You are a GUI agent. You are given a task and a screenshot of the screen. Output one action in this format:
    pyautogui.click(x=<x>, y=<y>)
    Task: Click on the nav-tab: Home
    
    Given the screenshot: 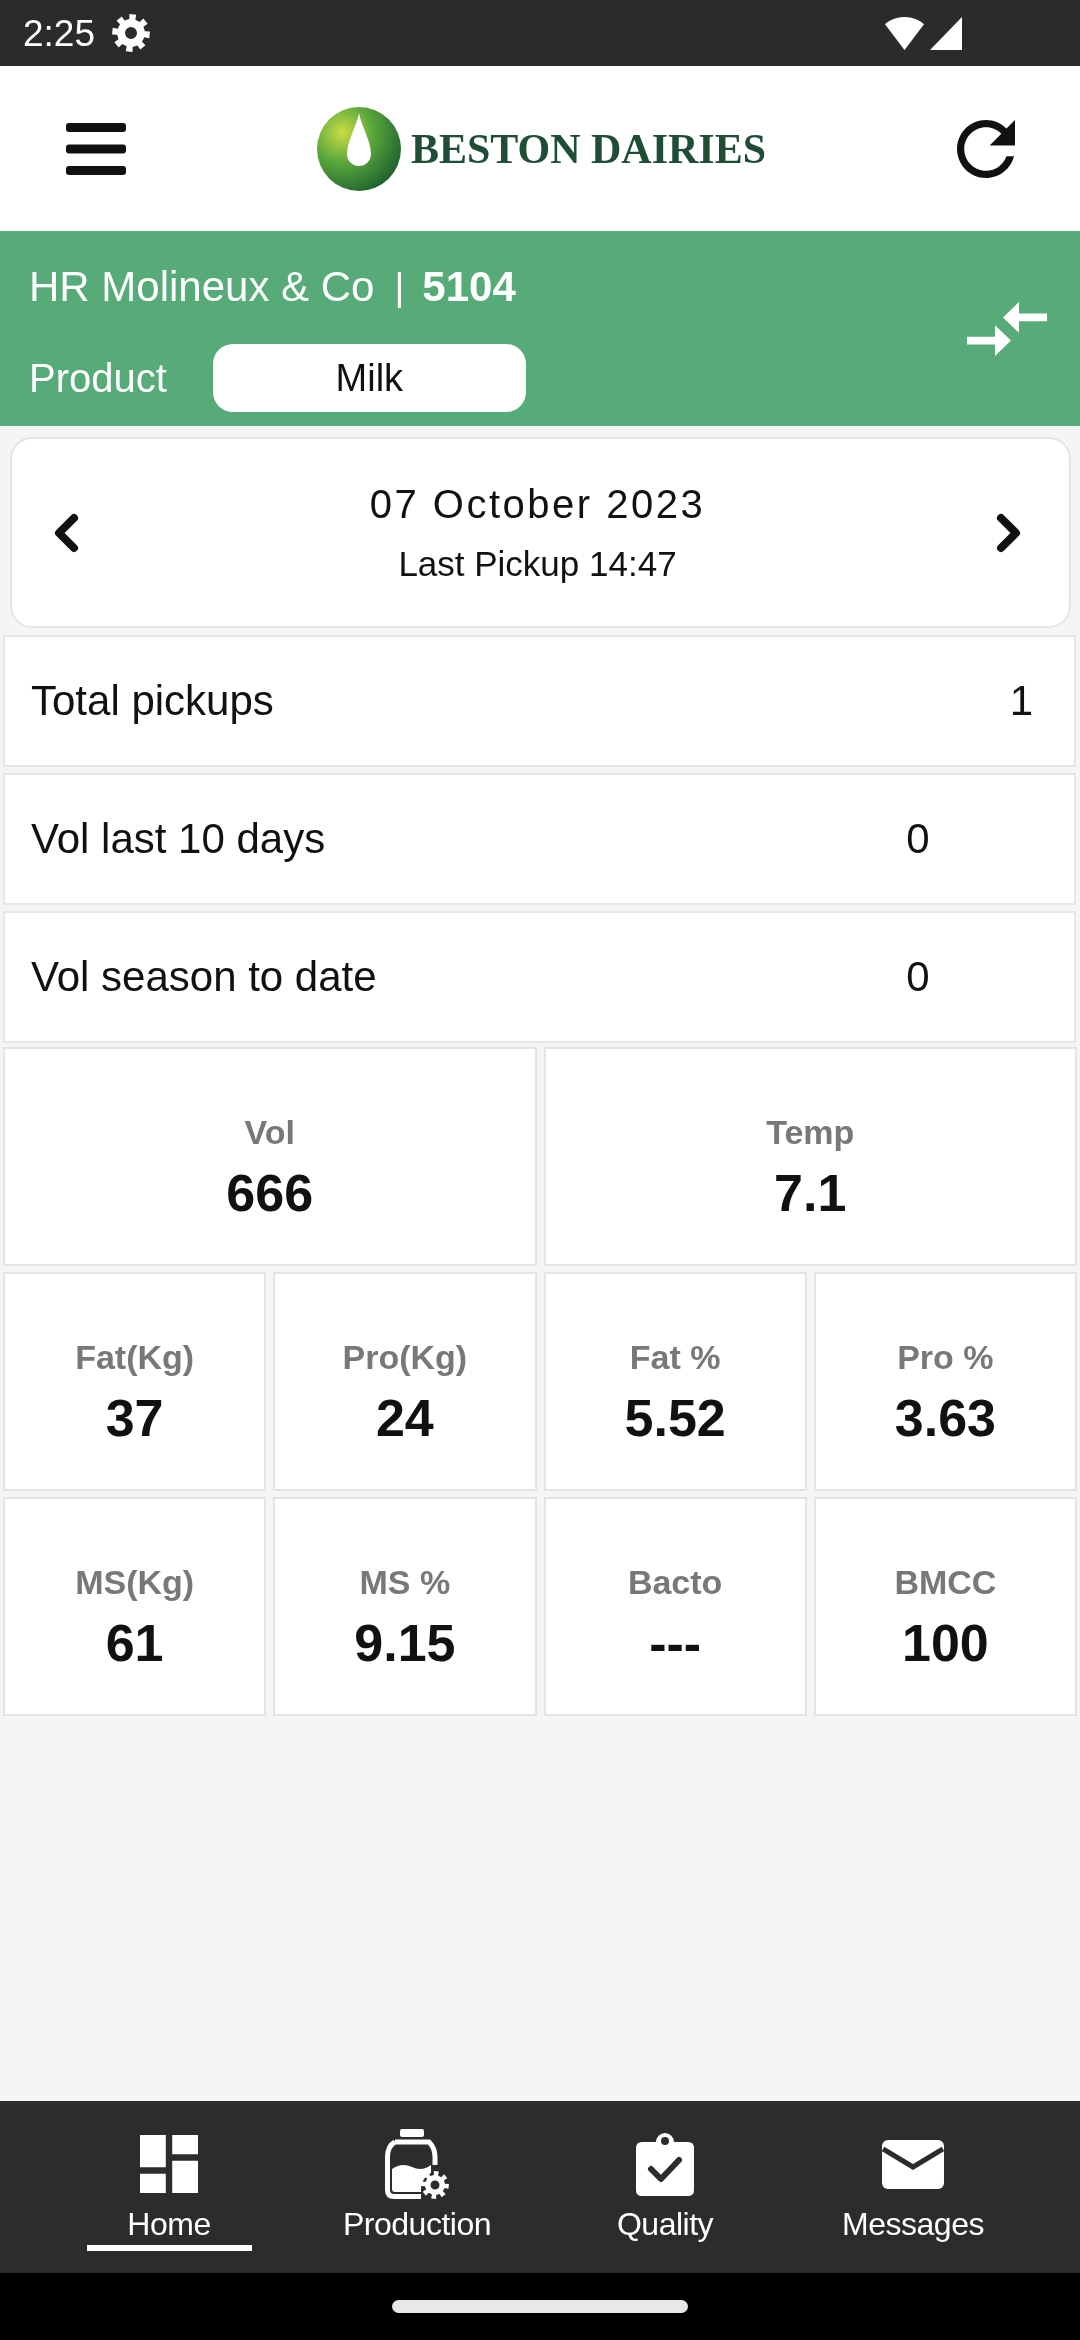 What is the action you would take?
    pyautogui.click(x=169, y=2189)
    